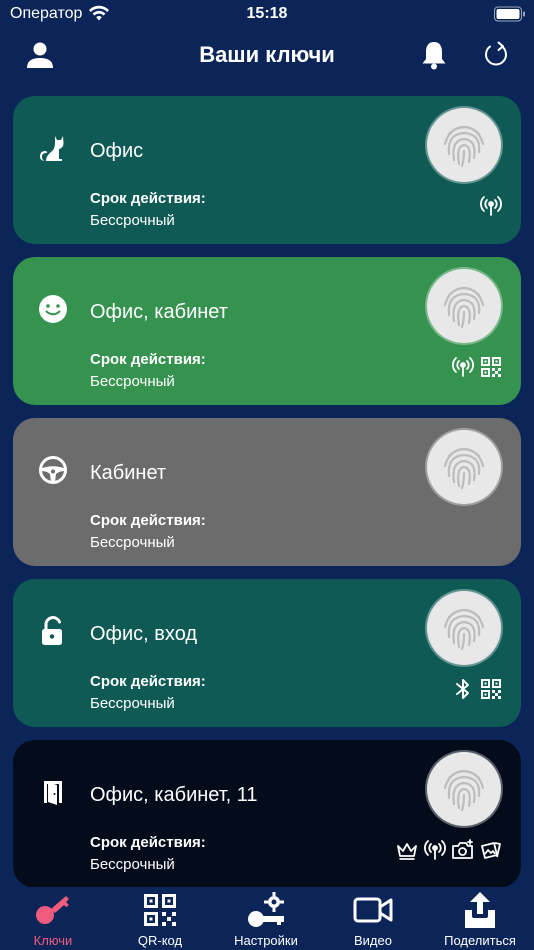 Image resolution: width=534 pixels, height=950 pixels. Describe the element at coordinates (267, 653) in the screenshot. I see `key-card: Офис, вход Срок действия: Бессрочный` at that location.